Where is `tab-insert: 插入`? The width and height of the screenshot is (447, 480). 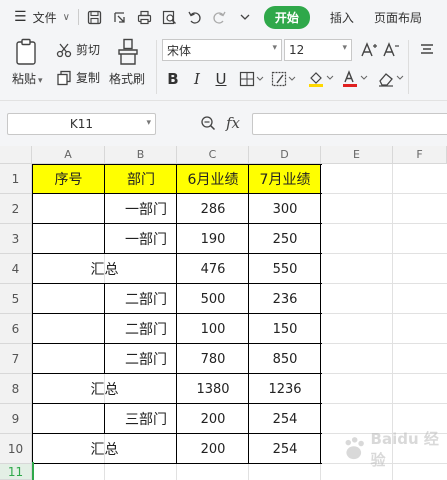
tab-insert: 插入 is located at coordinates (342, 17).